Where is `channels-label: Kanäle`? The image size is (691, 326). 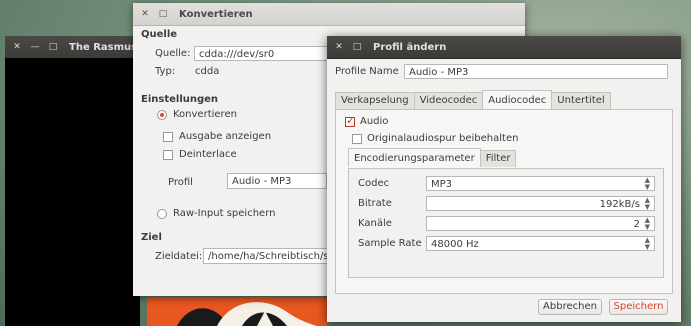 channels-label: Kanäle is located at coordinates (375, 223).